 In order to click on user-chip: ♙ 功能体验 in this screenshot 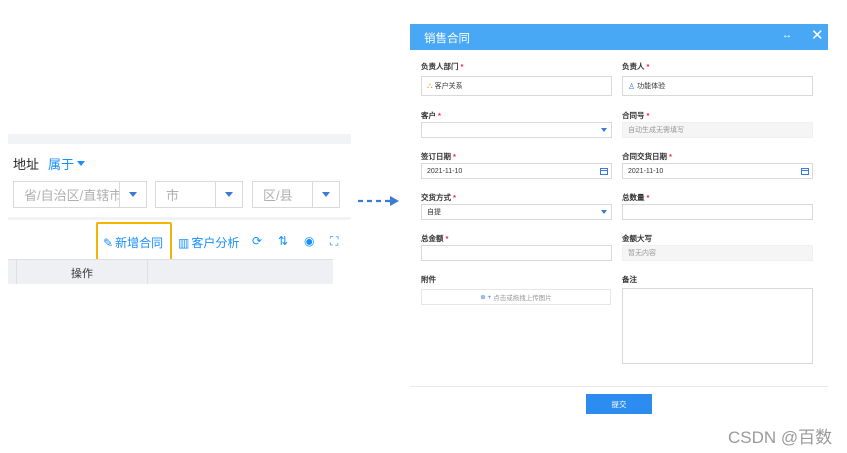, I will do `click(646, 86)`.